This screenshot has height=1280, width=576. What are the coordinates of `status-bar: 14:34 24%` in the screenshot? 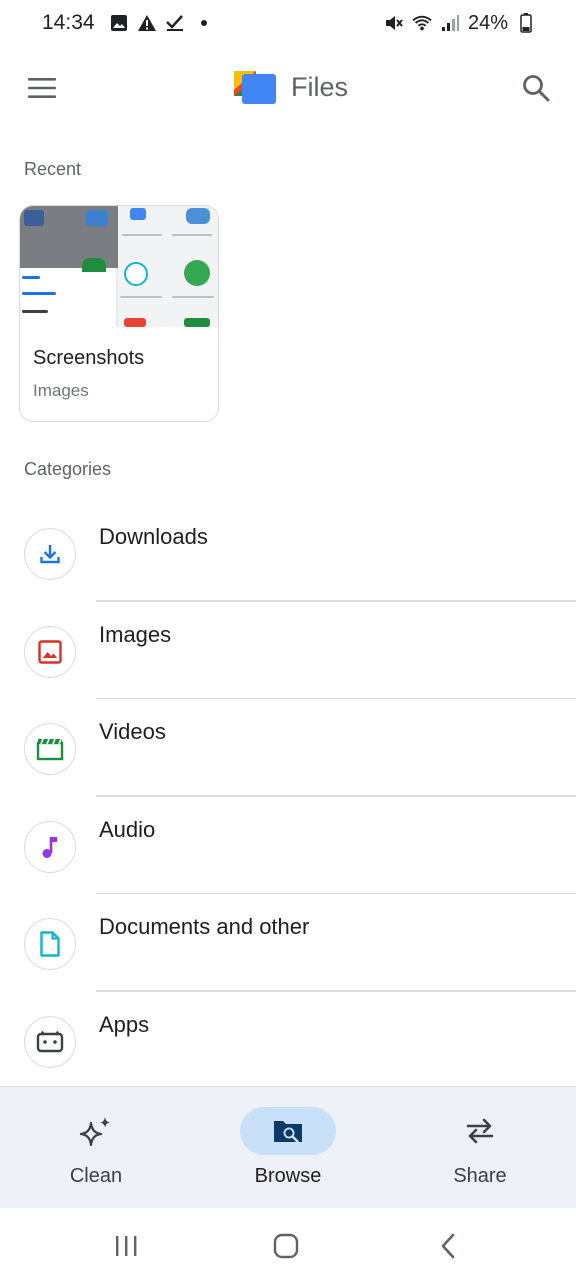 It's located at (288, 23).